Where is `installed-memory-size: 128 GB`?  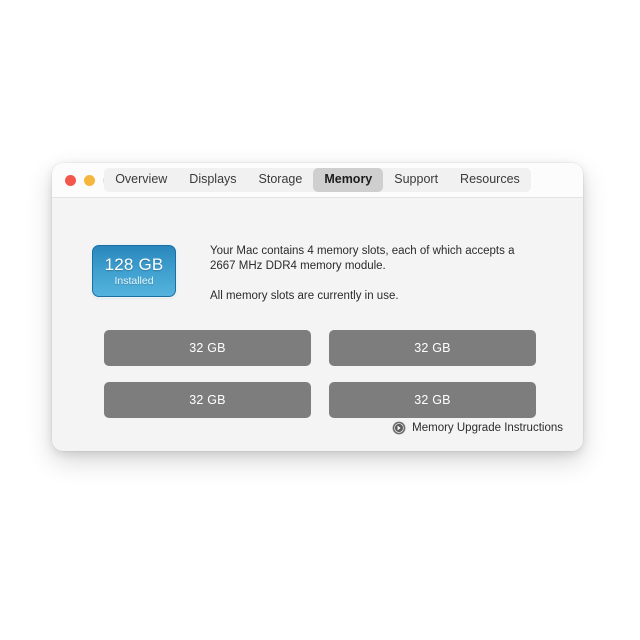
installed-memory-size: 128 GB is located at coordinates (134, 264).